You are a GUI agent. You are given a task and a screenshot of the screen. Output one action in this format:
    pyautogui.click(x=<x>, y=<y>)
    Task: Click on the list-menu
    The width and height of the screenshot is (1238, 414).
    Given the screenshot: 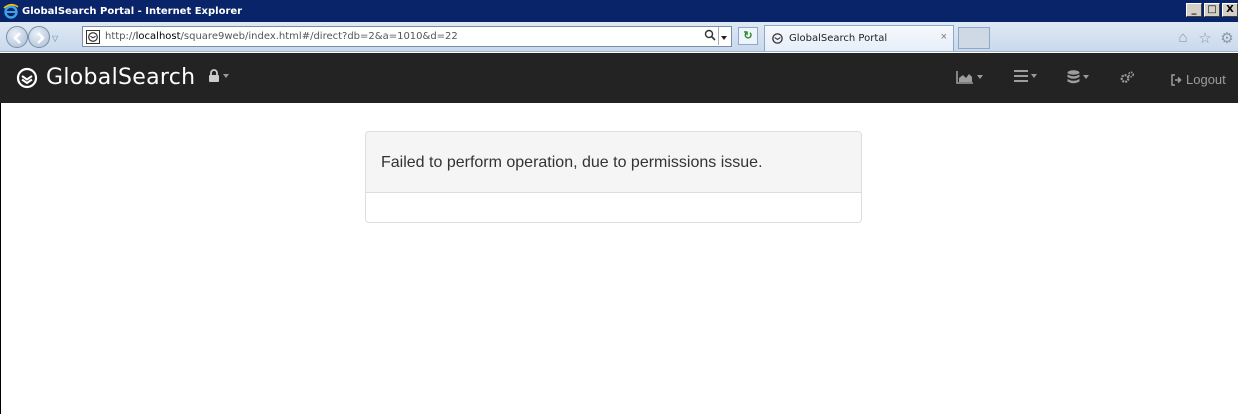 What is the action you would take?
    pyautogui.click(x=1025, y=76)
    